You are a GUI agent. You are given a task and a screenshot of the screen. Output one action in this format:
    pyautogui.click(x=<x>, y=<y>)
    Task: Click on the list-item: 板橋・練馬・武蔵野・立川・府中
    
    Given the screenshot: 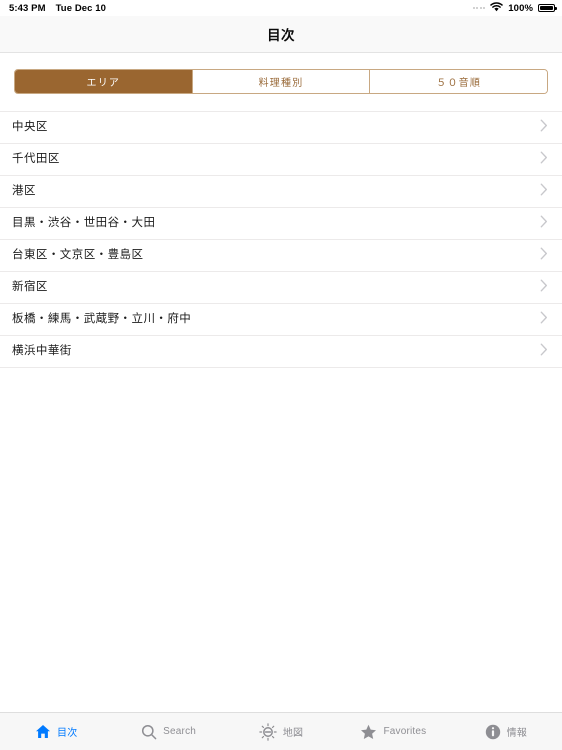 What is the action you would take?
    pyautogui.click(x=281, y=320)
    